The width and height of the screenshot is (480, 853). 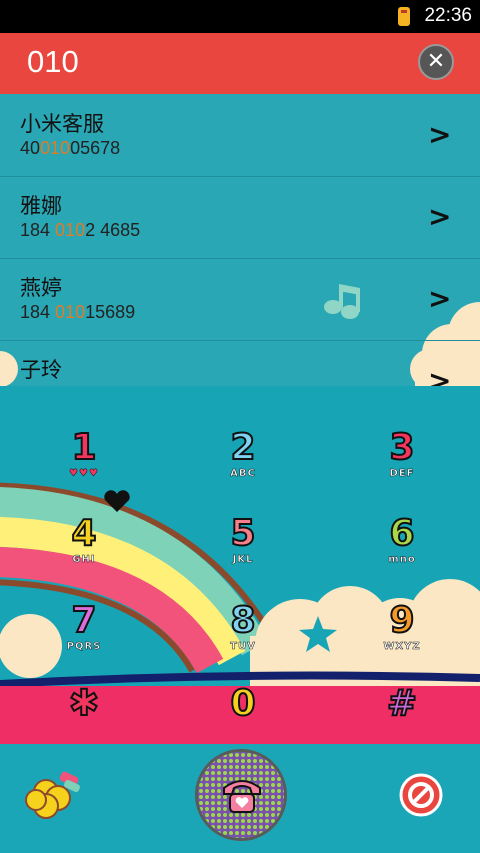 What do you see at coordinates (401, 534) in the screenshot?
I see `key-digit: 6` at bounding box center [401, 534].